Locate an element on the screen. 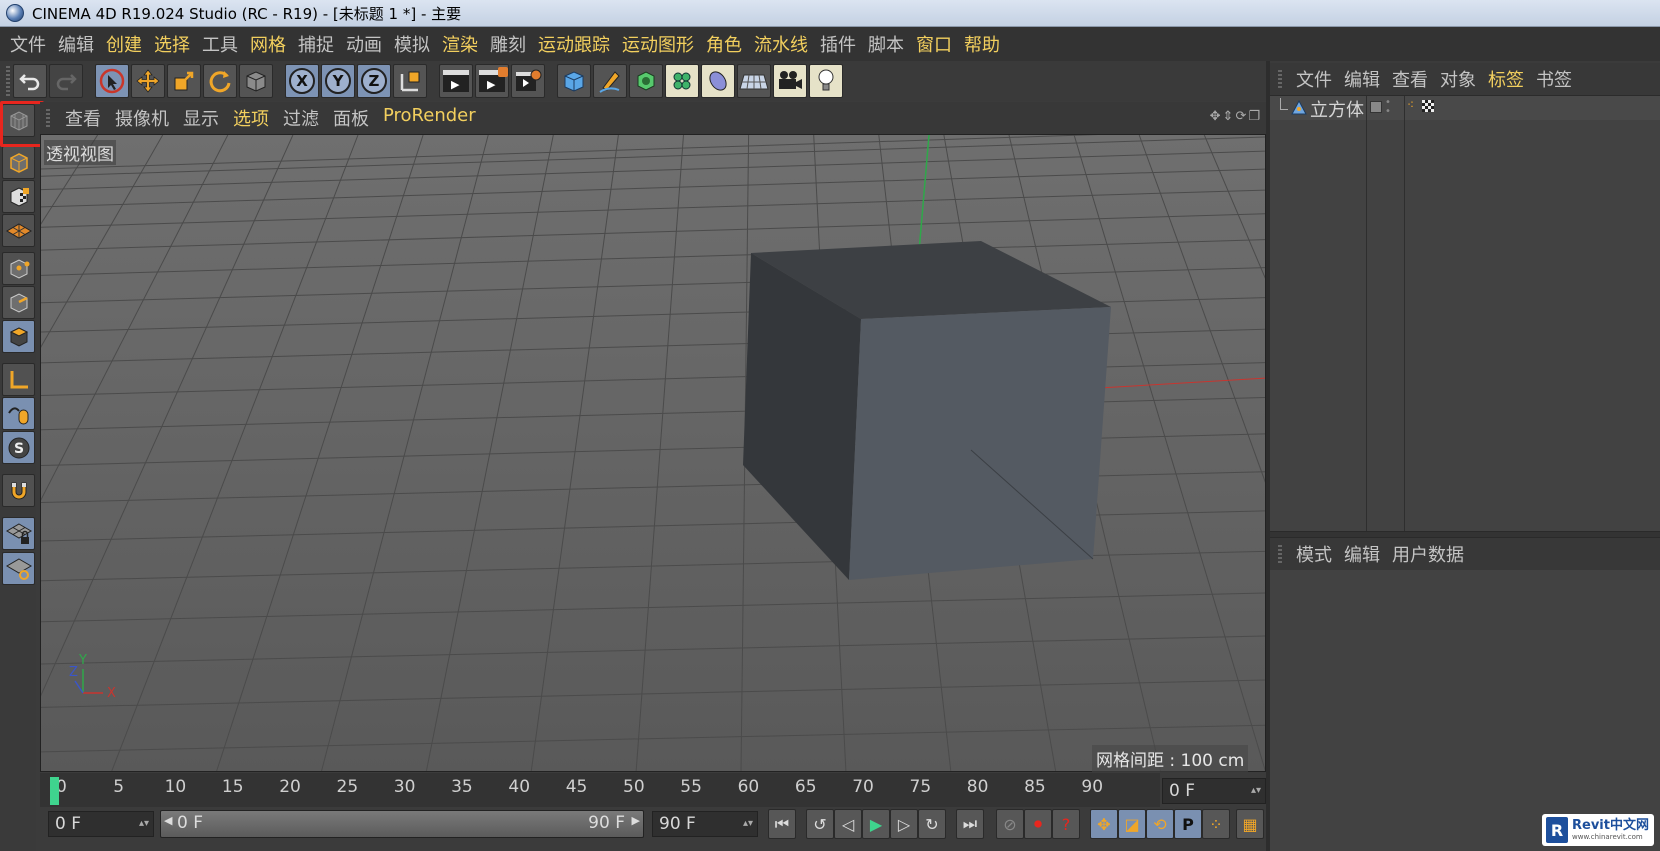 Image resolution: width=1660 pixels, height=851 pixels. end-frame-field: 90 F ▴▾ is located at coordinates (705, 824).